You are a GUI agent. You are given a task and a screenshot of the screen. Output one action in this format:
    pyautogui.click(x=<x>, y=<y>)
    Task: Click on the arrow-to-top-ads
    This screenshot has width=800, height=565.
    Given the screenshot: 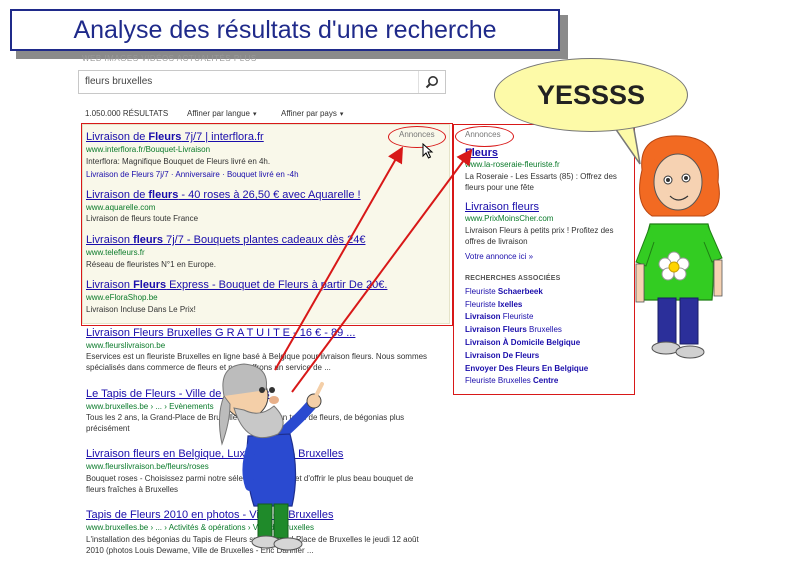 What is the action you would take?
    pyautogui.click(x=338, y=258)
    